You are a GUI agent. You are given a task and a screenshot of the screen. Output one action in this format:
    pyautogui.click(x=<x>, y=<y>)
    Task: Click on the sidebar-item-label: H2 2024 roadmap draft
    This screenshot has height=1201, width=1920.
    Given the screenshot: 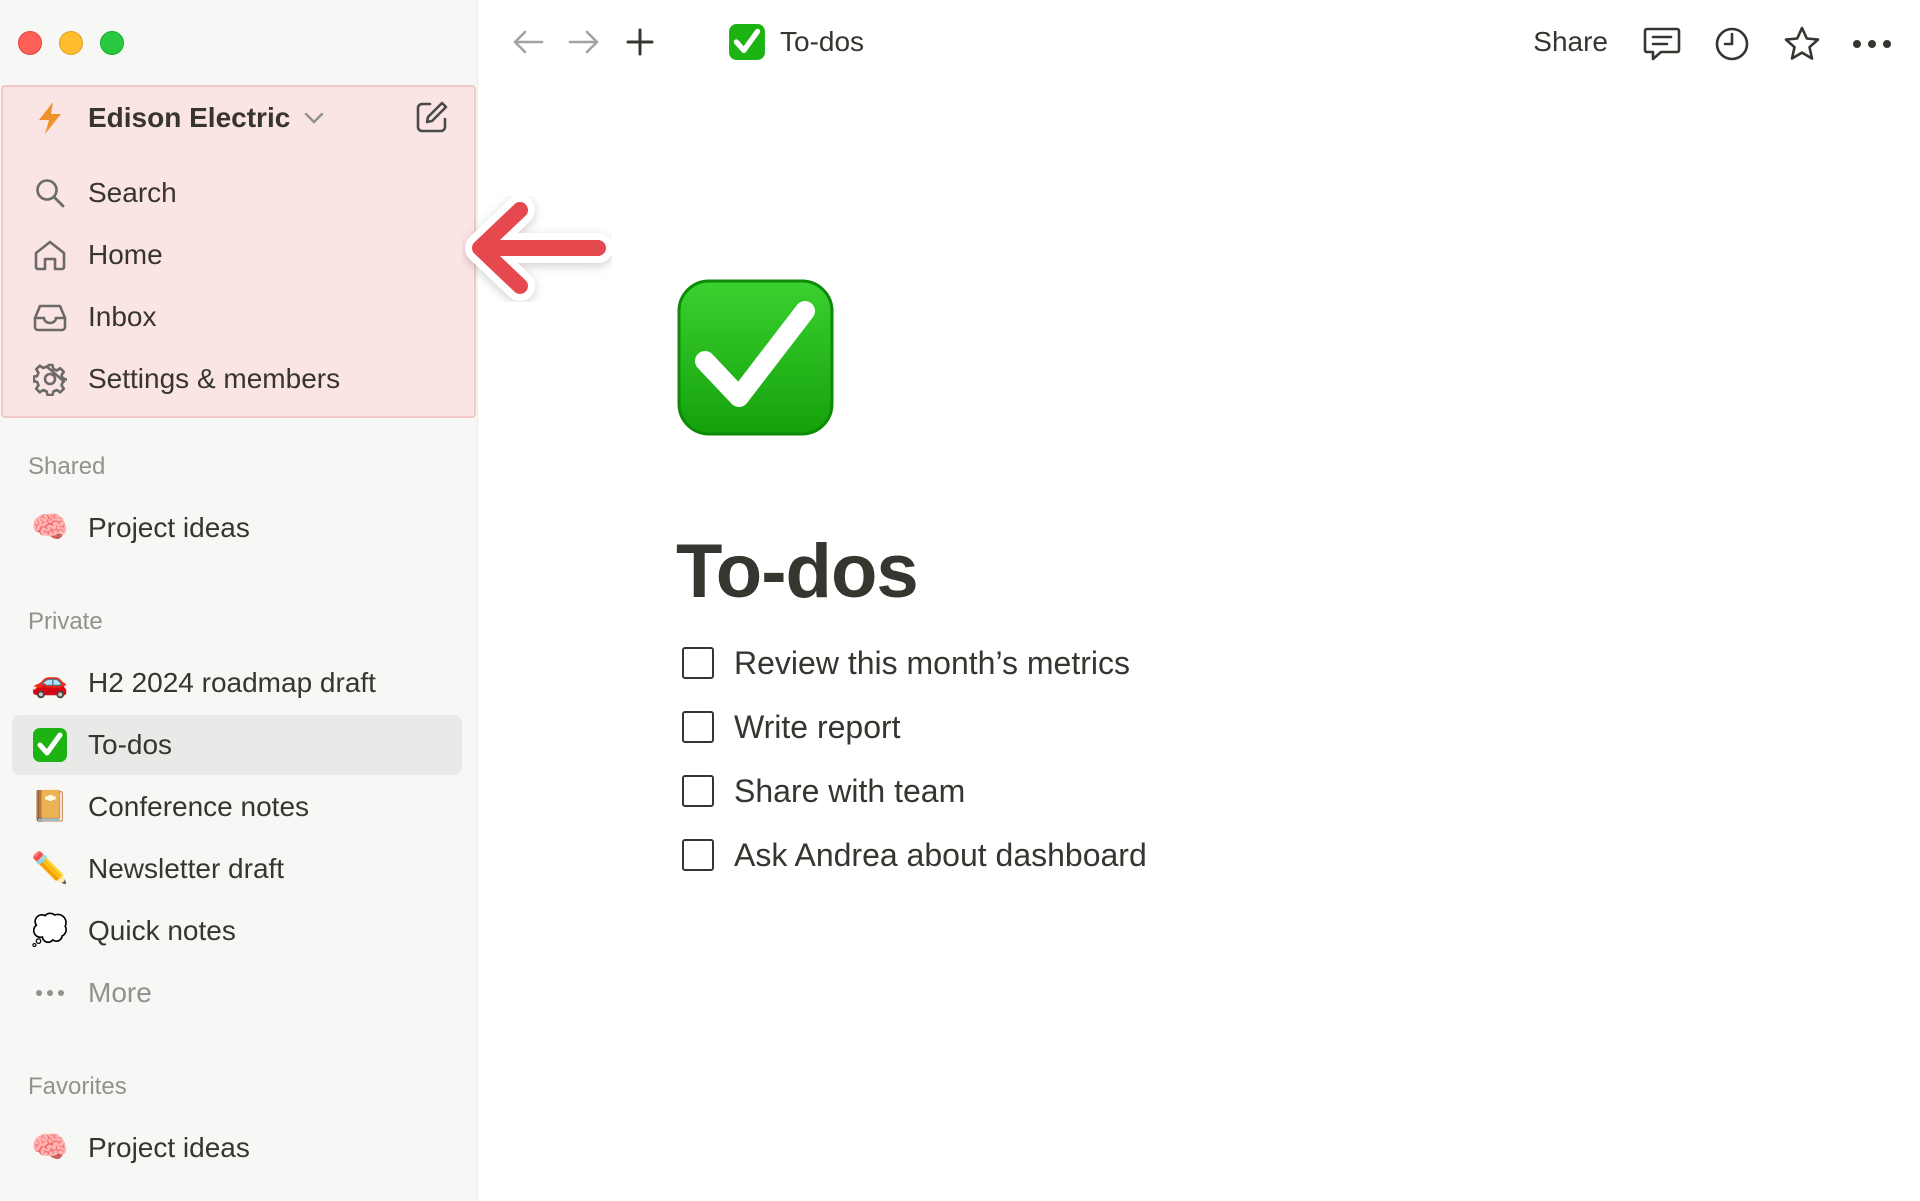 What is the action you would take?
    pyautogui.click(x=232, y=682)
    